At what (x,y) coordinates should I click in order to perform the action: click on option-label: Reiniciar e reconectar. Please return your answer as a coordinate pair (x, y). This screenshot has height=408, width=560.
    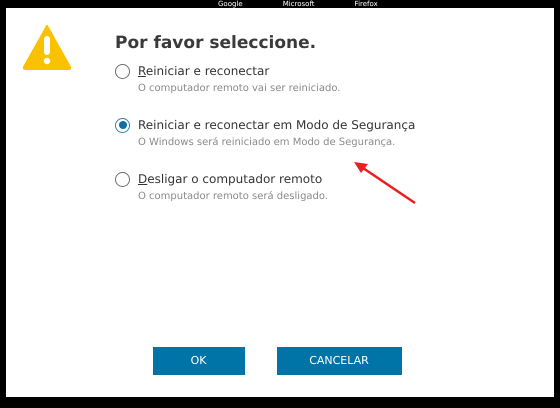
    Looking at the image, I should click on (204, 71).